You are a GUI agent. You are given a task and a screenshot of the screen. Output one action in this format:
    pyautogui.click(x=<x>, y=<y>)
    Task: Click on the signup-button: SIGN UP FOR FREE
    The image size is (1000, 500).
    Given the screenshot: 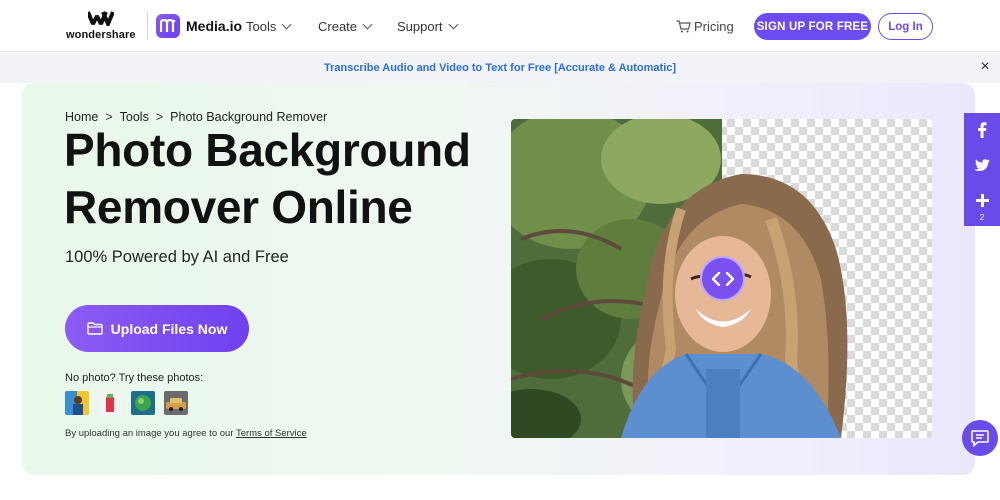 What is the action you would take?
    pyautogui.click(x=812, y=26)
    